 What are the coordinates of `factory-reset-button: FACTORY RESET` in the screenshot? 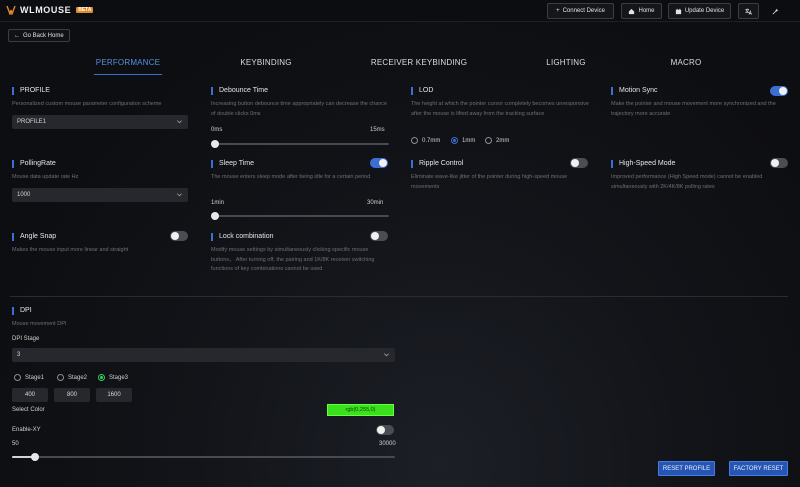 It's located at (758, 468).